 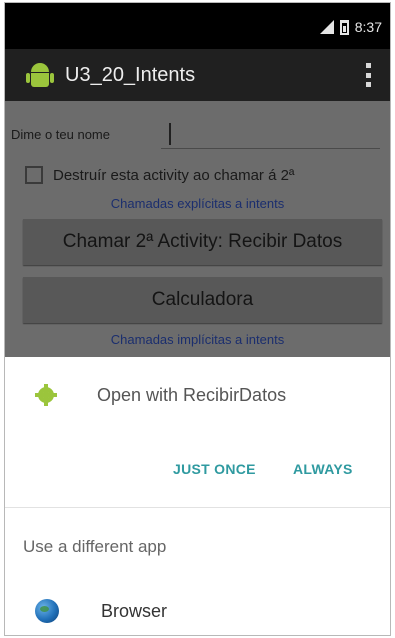 What do you see at coordinates (197, 26) in the screenshot?
I see `status-bar: 8:37` at bounding box center [197, 26].